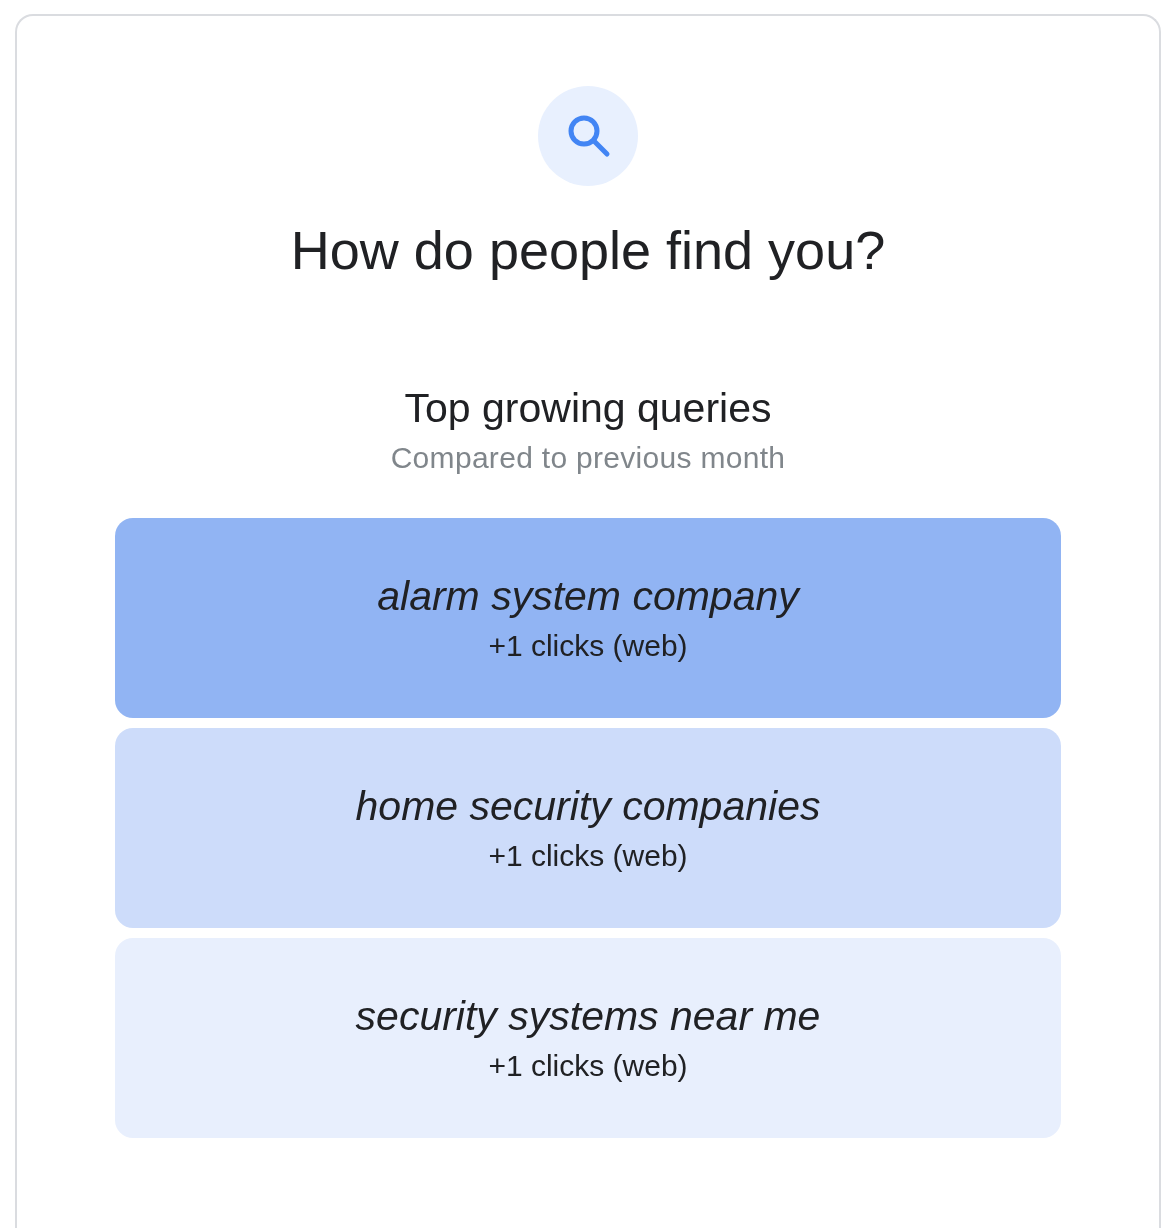 Image resolution: width=1176 pixels, height=1228 pixels. Describe the element at coordinates (588, 136) in the screenshot. I see `search-icon` at that location.